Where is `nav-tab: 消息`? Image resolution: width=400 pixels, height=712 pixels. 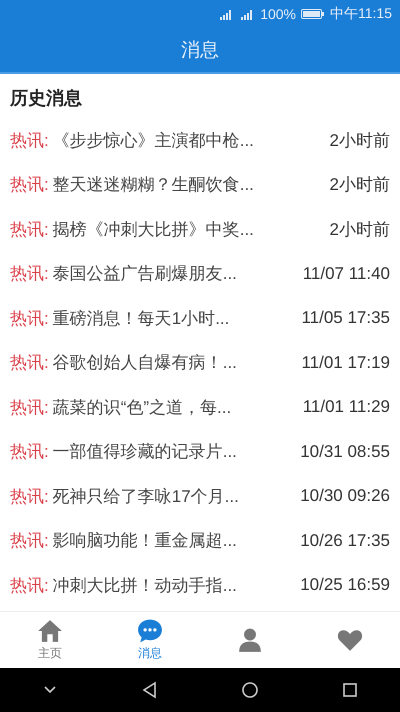
nav-tab: 消息 is located at coordinates (150, 640).